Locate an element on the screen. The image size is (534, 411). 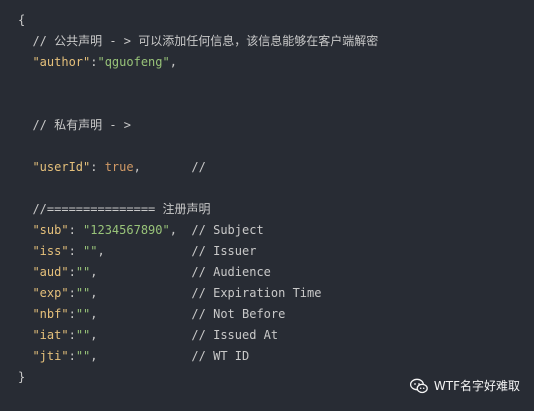
code-line-6: // 私有声明 - > is located at coordinates (198, 125).